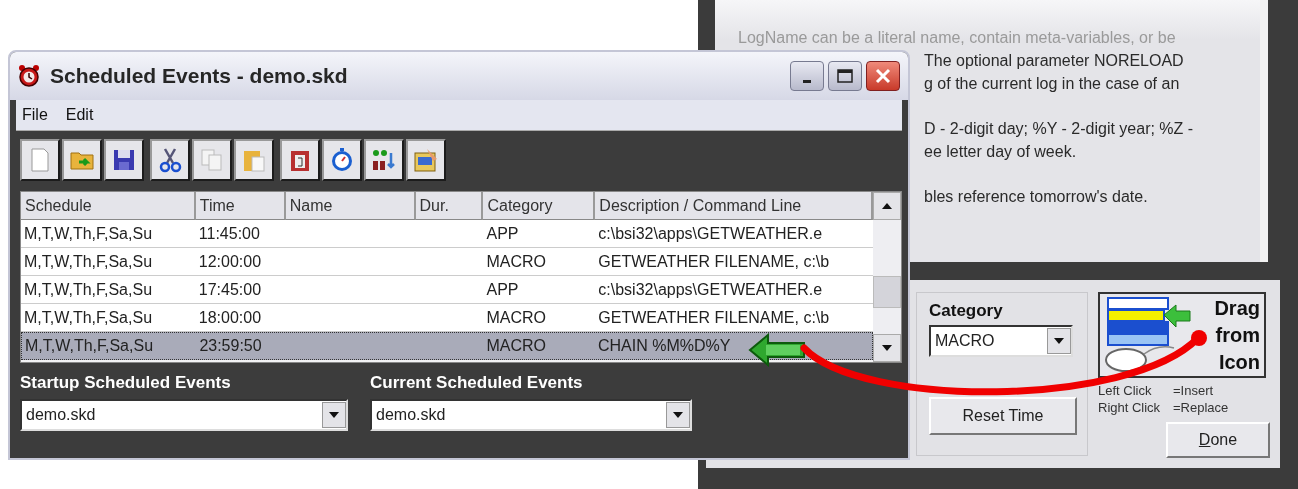  I want to click on minimize-icon, so click(807, 81).